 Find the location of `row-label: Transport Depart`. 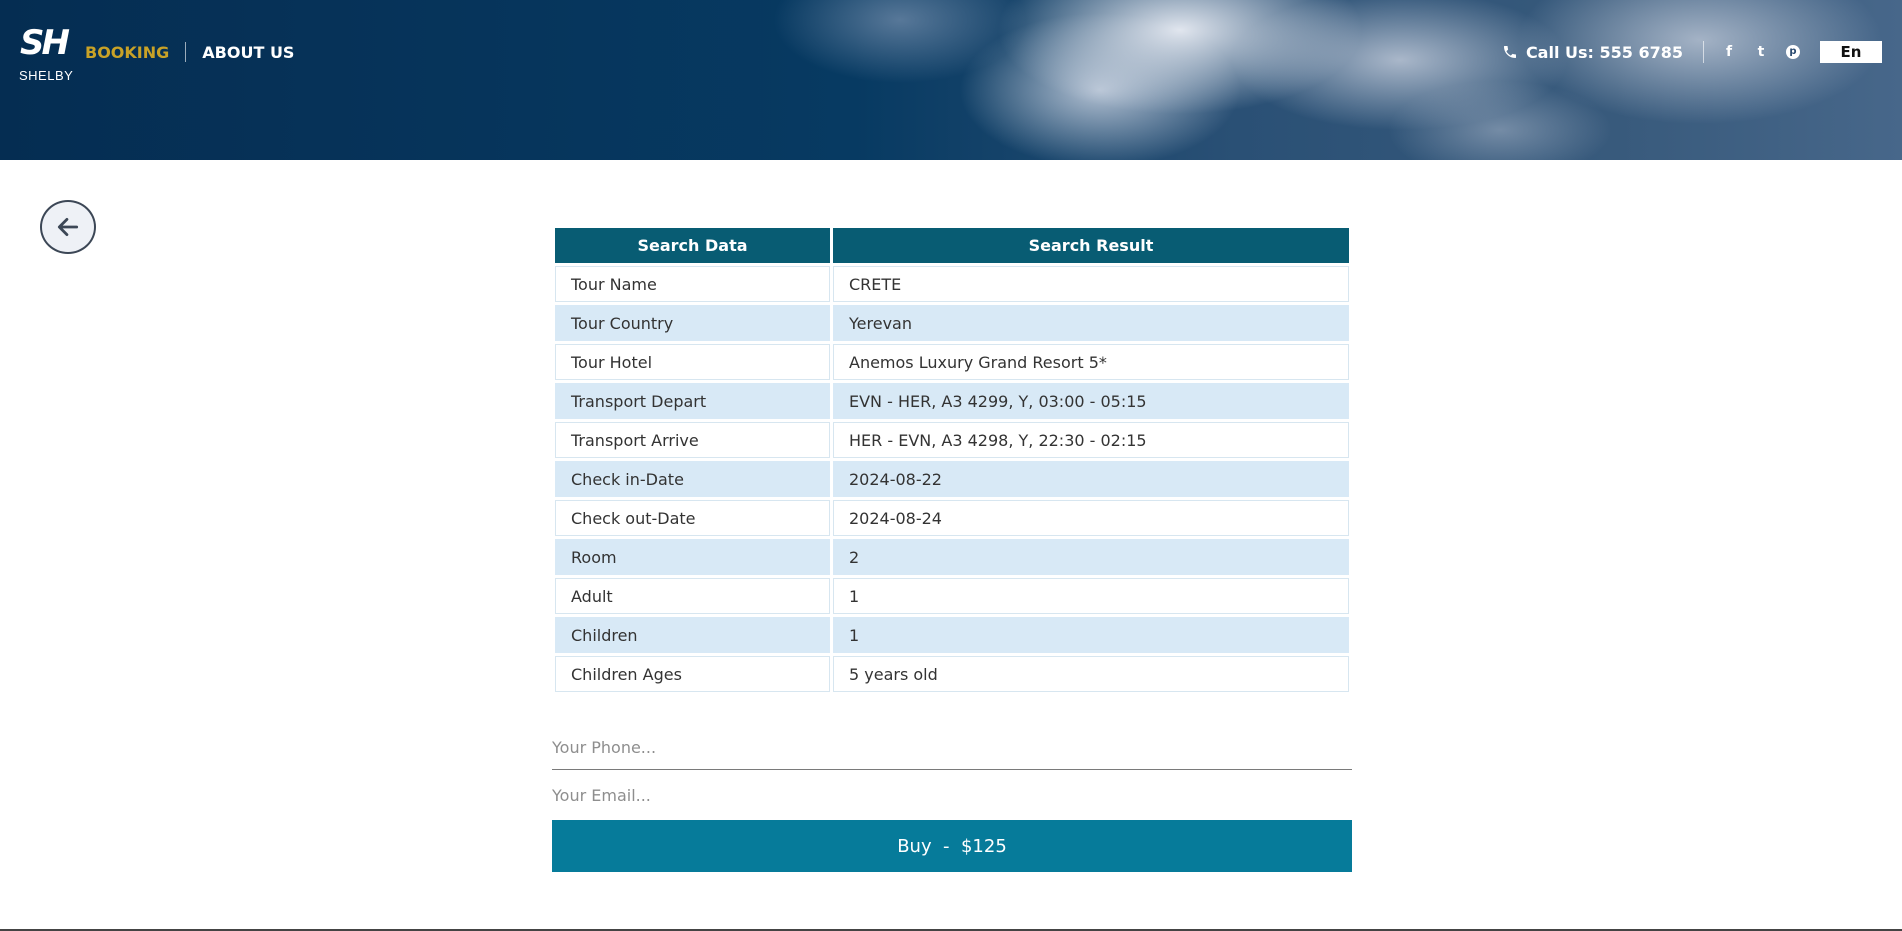

row-label: Transport Depart is located at coordinates (692, 401).